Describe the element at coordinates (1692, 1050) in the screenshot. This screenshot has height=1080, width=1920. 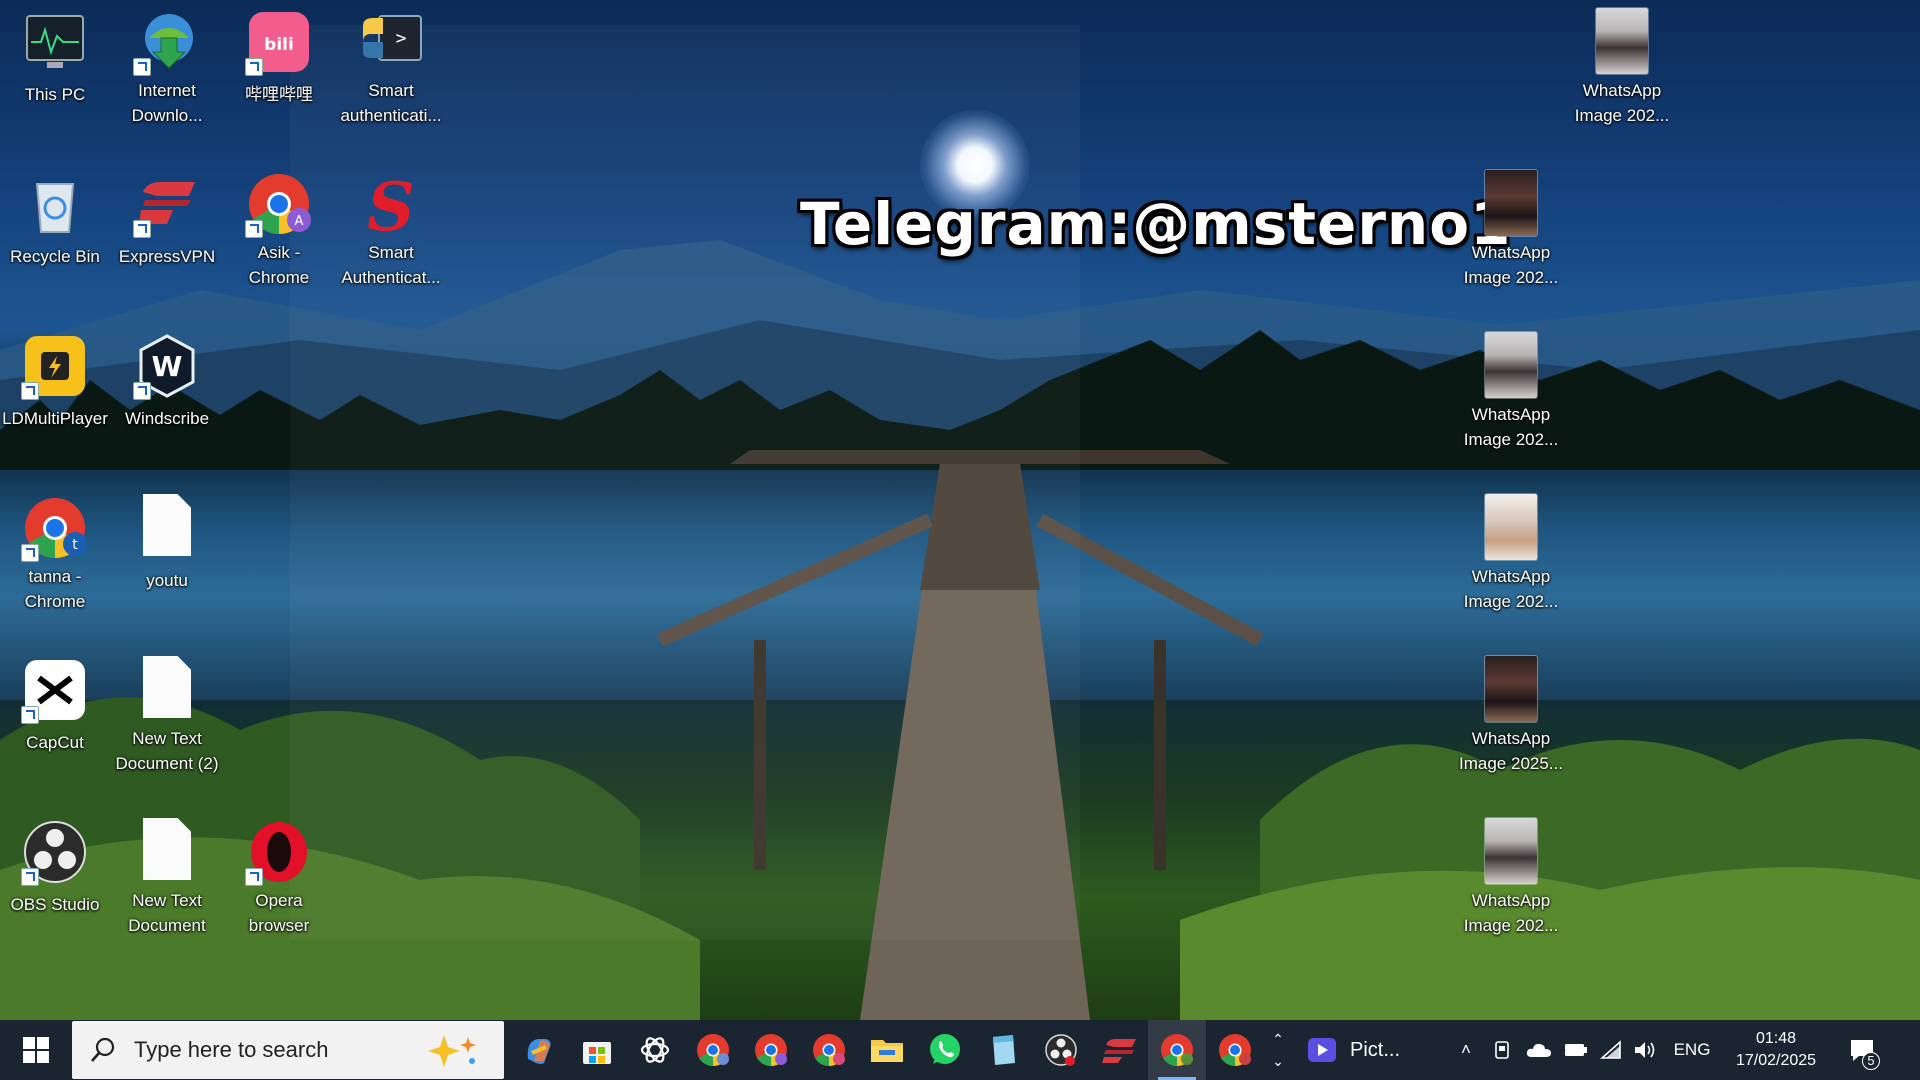
I see `tray-language: ENG` at that location.